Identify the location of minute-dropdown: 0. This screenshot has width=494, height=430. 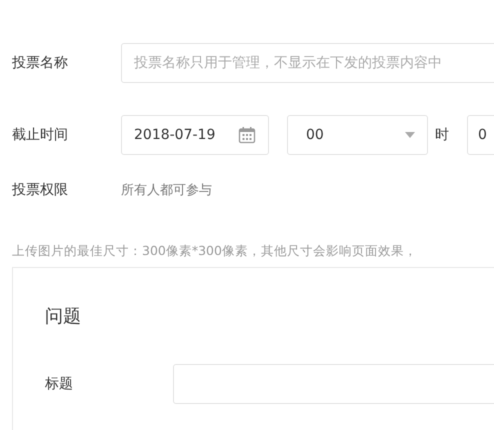
(480, 135).